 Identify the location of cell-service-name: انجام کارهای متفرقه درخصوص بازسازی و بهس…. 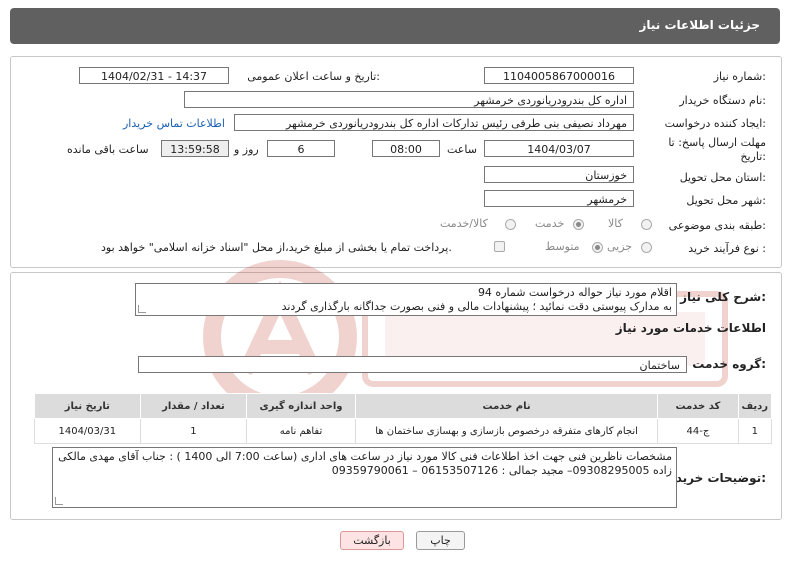
(506, 431).